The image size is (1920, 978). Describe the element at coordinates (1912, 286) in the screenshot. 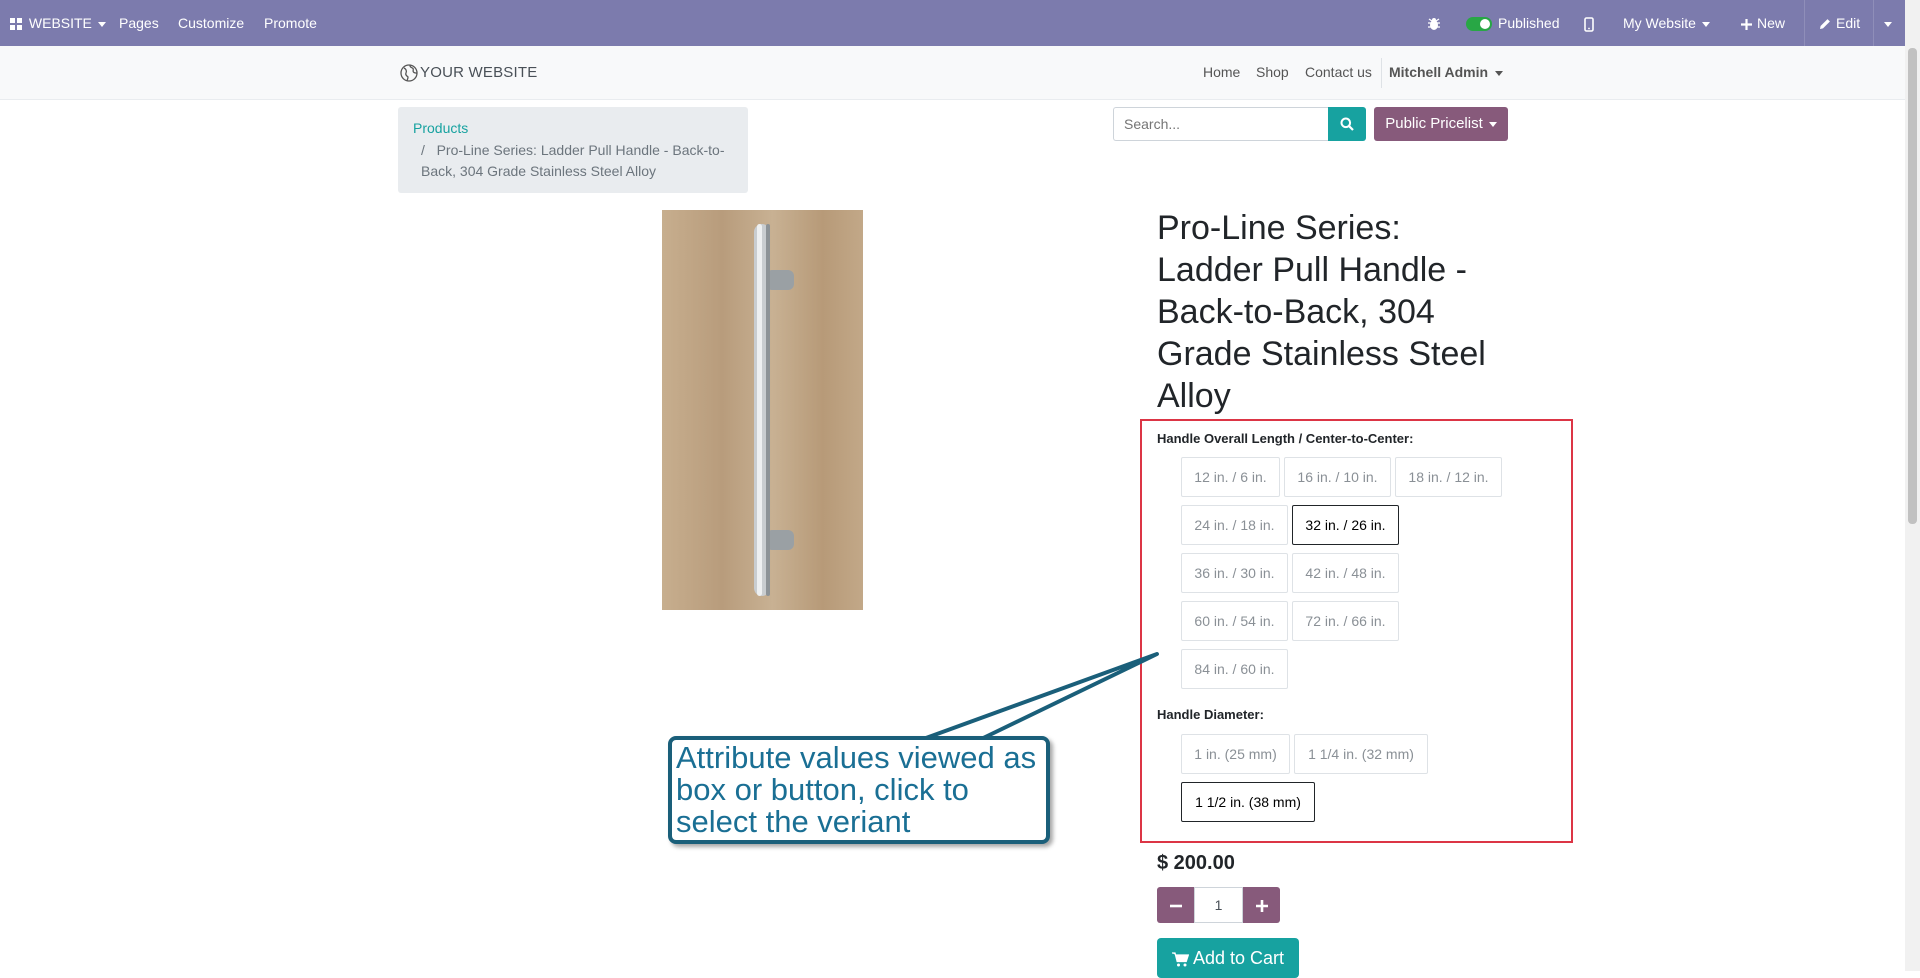

I see `scrollbar-thumb` at that location.